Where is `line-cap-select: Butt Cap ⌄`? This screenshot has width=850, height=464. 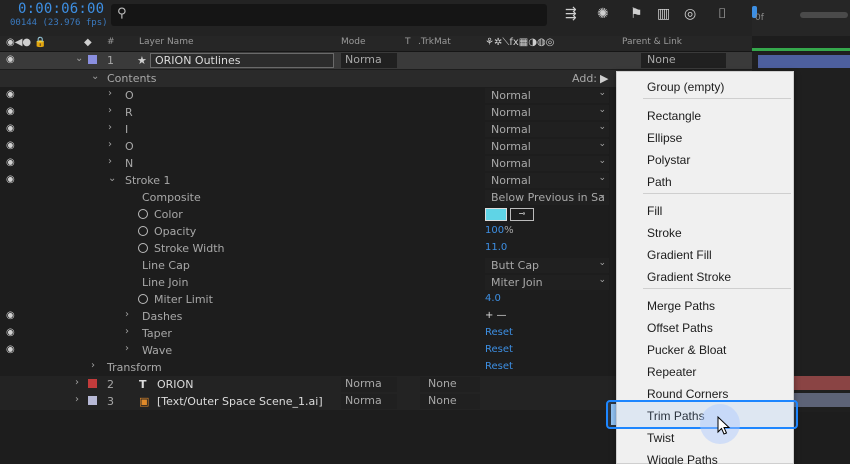 line-cap-select: Butt Cap ⌄ is located at coordinates (547, 265).